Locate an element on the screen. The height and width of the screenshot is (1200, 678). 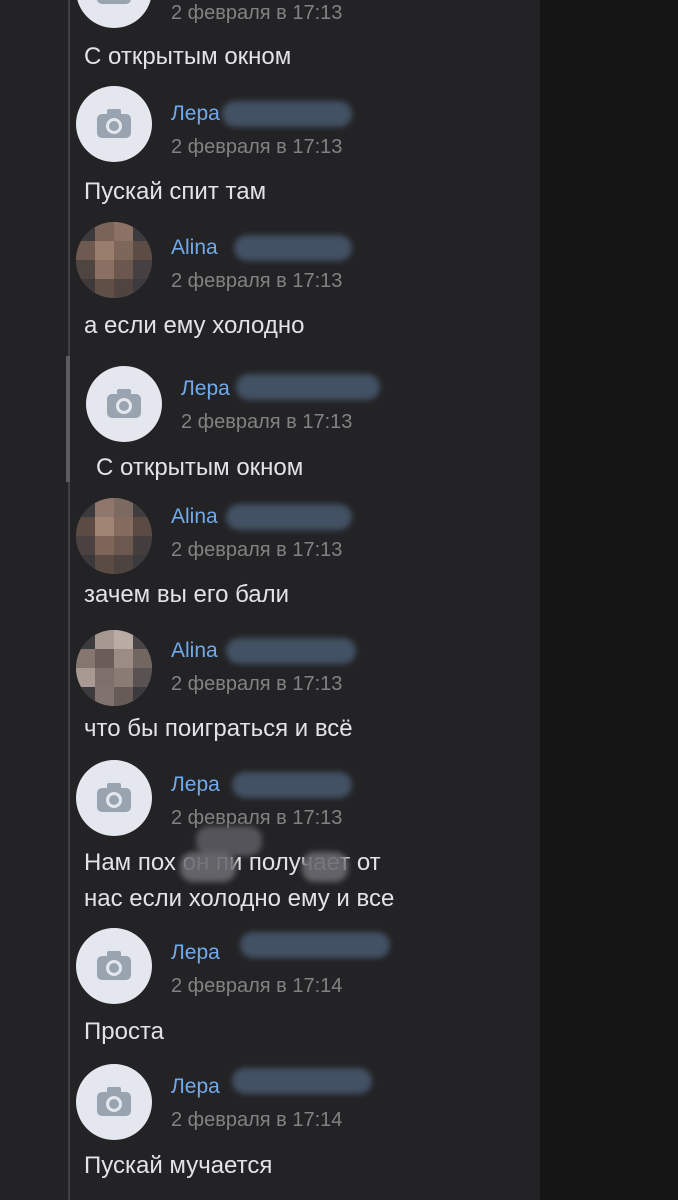
message-text: зачем вы его бали is located at coordinates (187, 594).